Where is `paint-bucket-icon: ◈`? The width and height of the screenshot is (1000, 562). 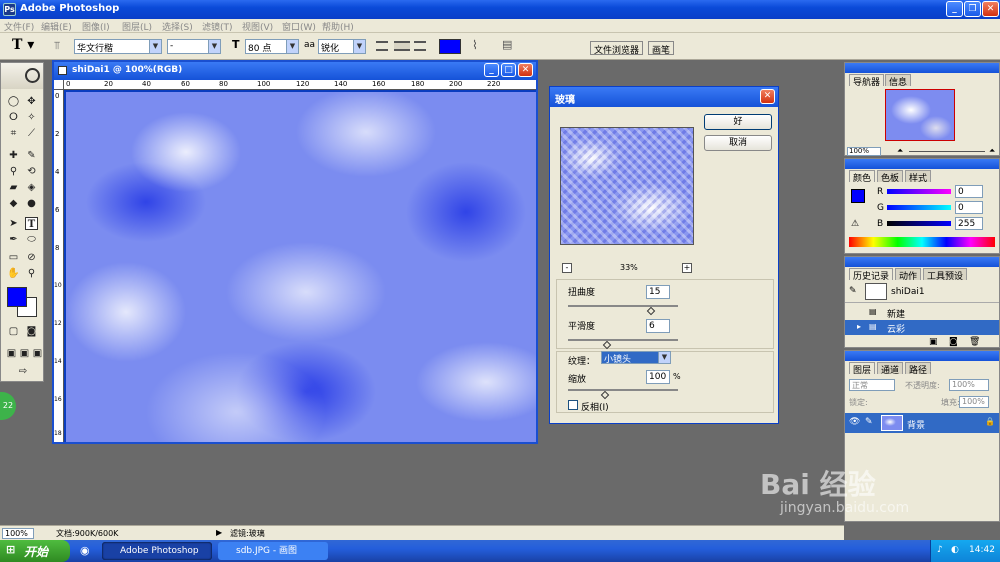 paint-bucket-icon: ◈ is located at coordinates (31, 187).